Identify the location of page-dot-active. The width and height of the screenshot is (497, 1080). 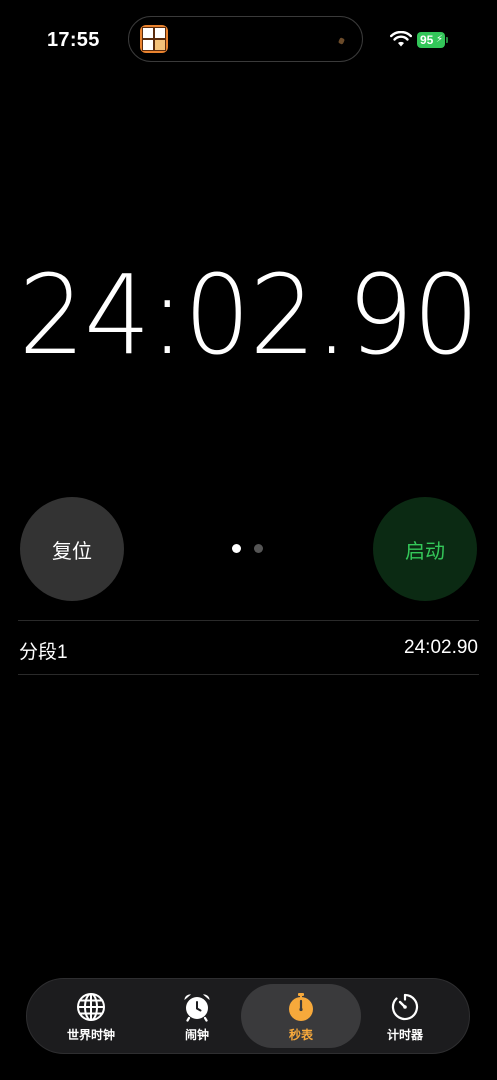
(236, 548).